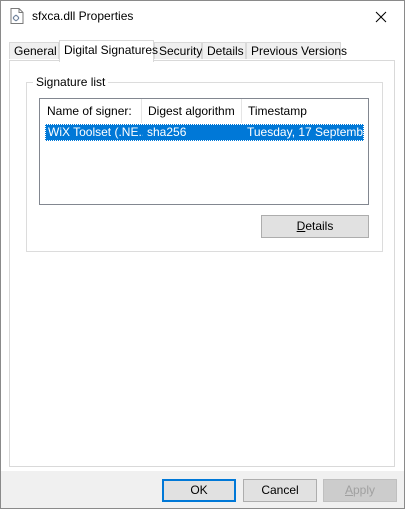 The width and height of the screenshot is (405, 509). I want to click on tab-details: Details, so click(224, 50).